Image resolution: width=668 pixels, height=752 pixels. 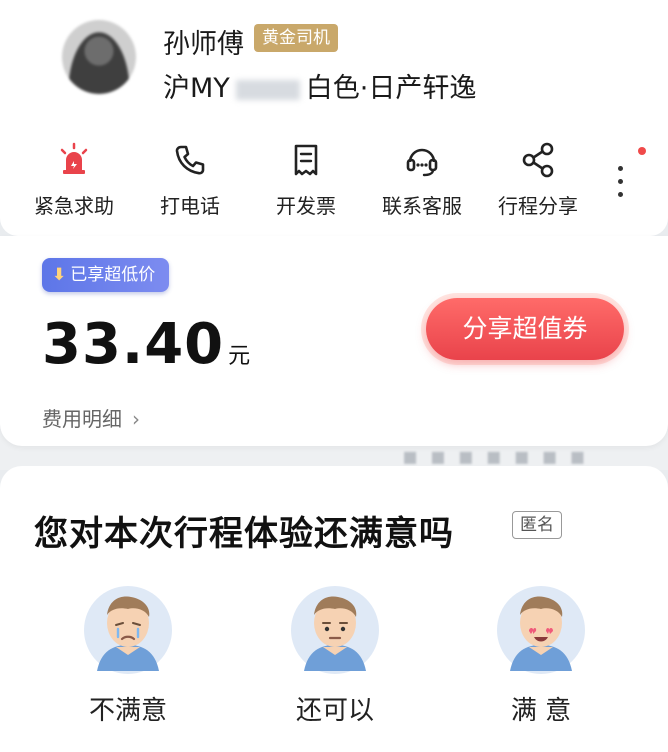 I want to click on fare-amount: 33.40 元, so click(x=146, y=344).